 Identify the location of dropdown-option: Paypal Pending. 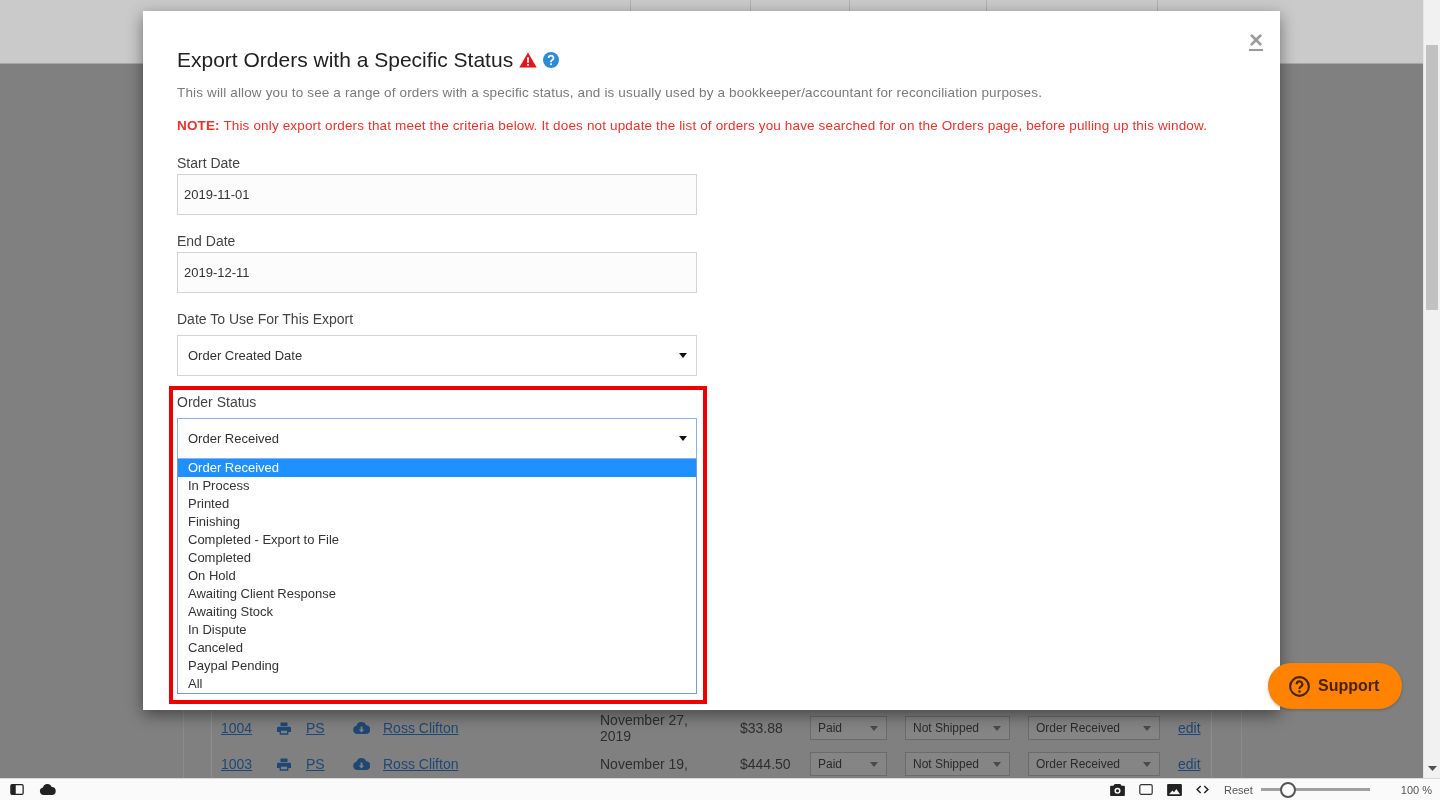
(437, 666).